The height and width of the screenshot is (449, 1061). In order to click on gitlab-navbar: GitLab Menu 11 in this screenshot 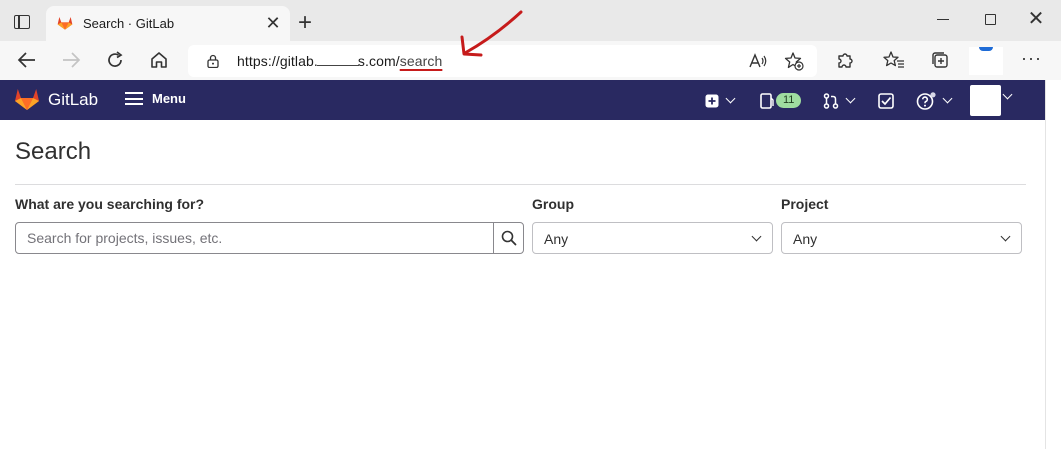, I will do `click(522, 100)`.